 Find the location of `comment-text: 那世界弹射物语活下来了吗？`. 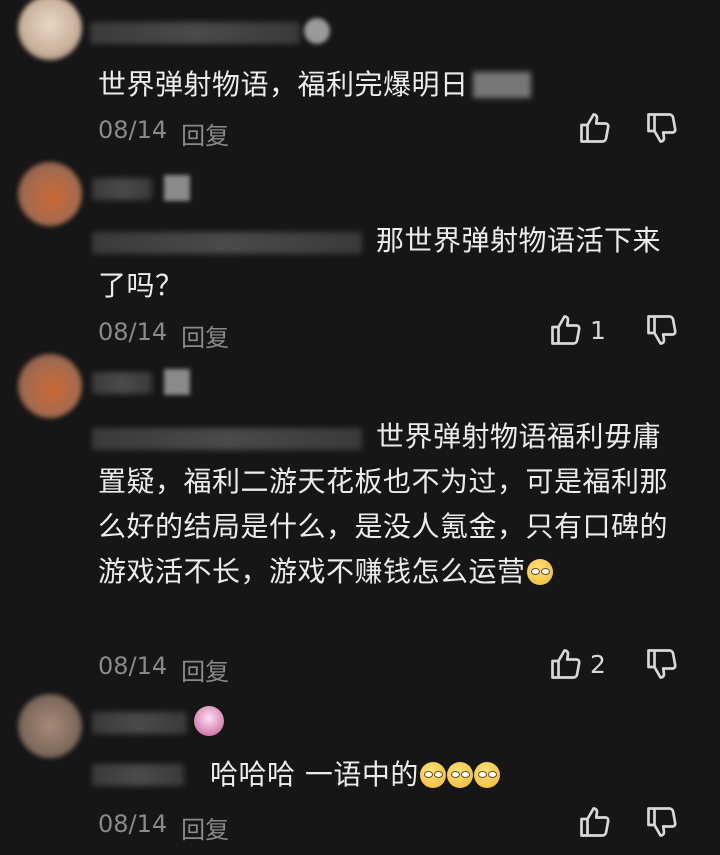

comment-text: 那世界弹射物语活下来了吗？ is located at coordinates (380, 263).